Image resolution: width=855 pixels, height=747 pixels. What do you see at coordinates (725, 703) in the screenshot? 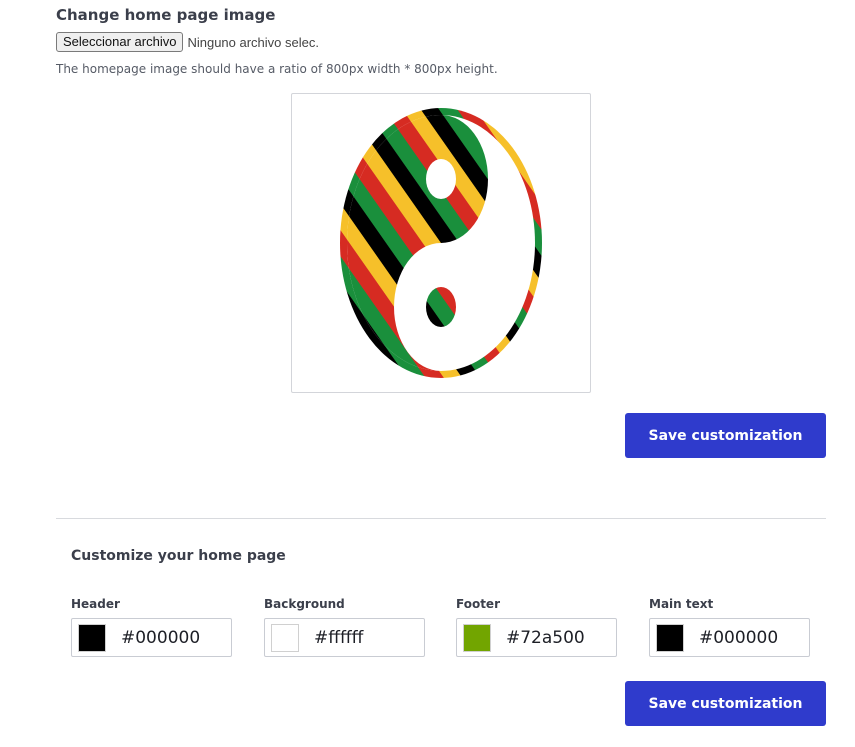
I see `save-colors-button: Save customization` at bounding box center [725, 703].